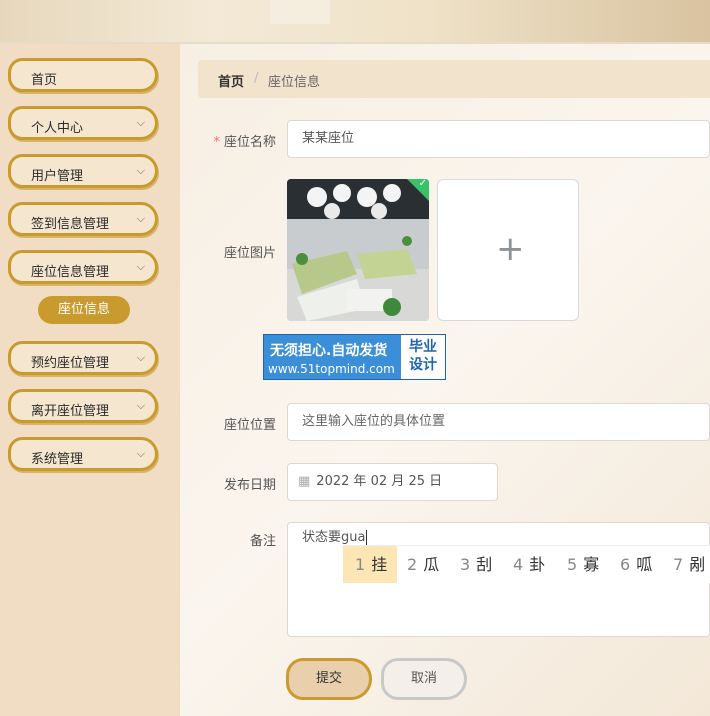  What do you see at coordinates (57, 128) in the screenshot?
I see `sidebar-item-label: 个人中心` at bounding box center [57, 128].